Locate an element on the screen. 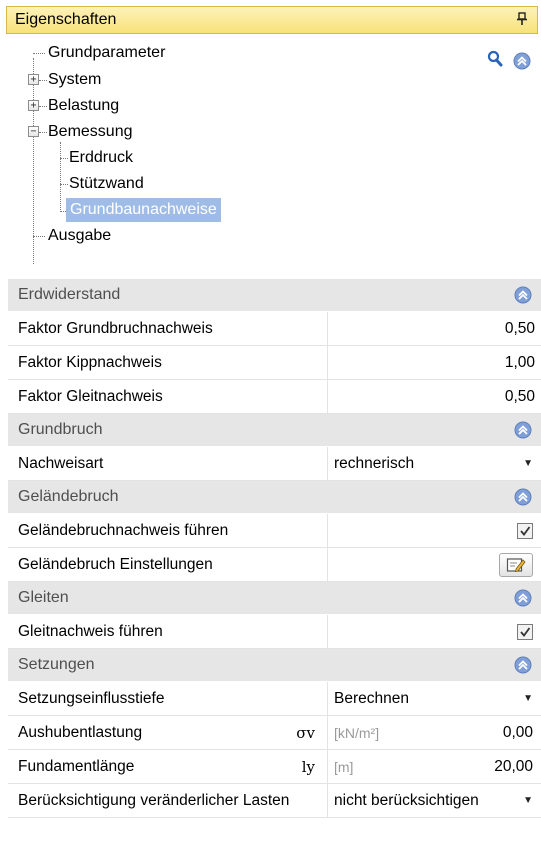 Image resolution: width=541 pixels, height=853 pixels. section-erdwiderstand: Erdwiderstand is located at coordinates (274, 295).